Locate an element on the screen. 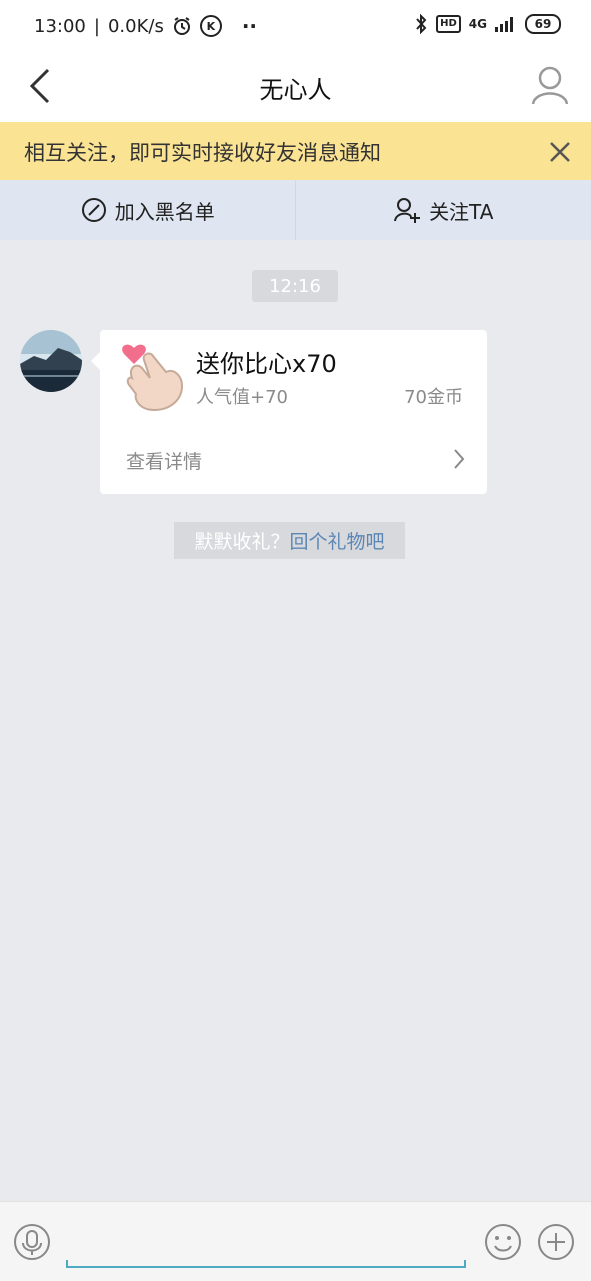  chevron-right-icon is located at coordinates (459, 459).